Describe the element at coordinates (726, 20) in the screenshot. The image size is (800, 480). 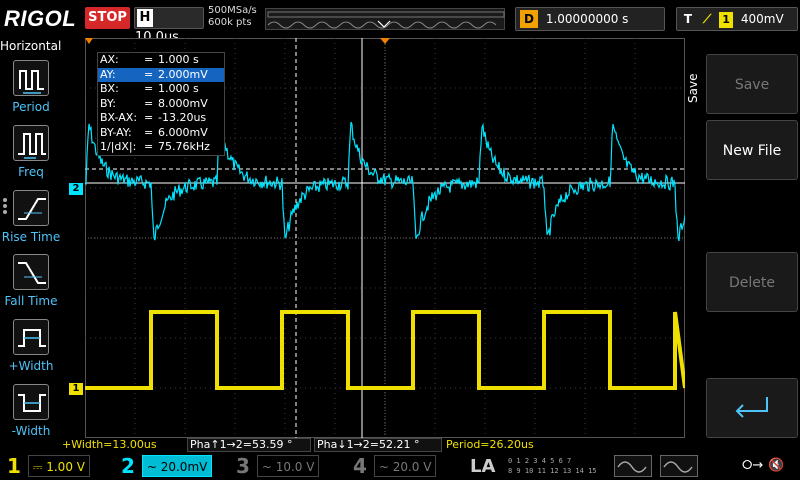
I see `trigger-channel: 1` at that location.